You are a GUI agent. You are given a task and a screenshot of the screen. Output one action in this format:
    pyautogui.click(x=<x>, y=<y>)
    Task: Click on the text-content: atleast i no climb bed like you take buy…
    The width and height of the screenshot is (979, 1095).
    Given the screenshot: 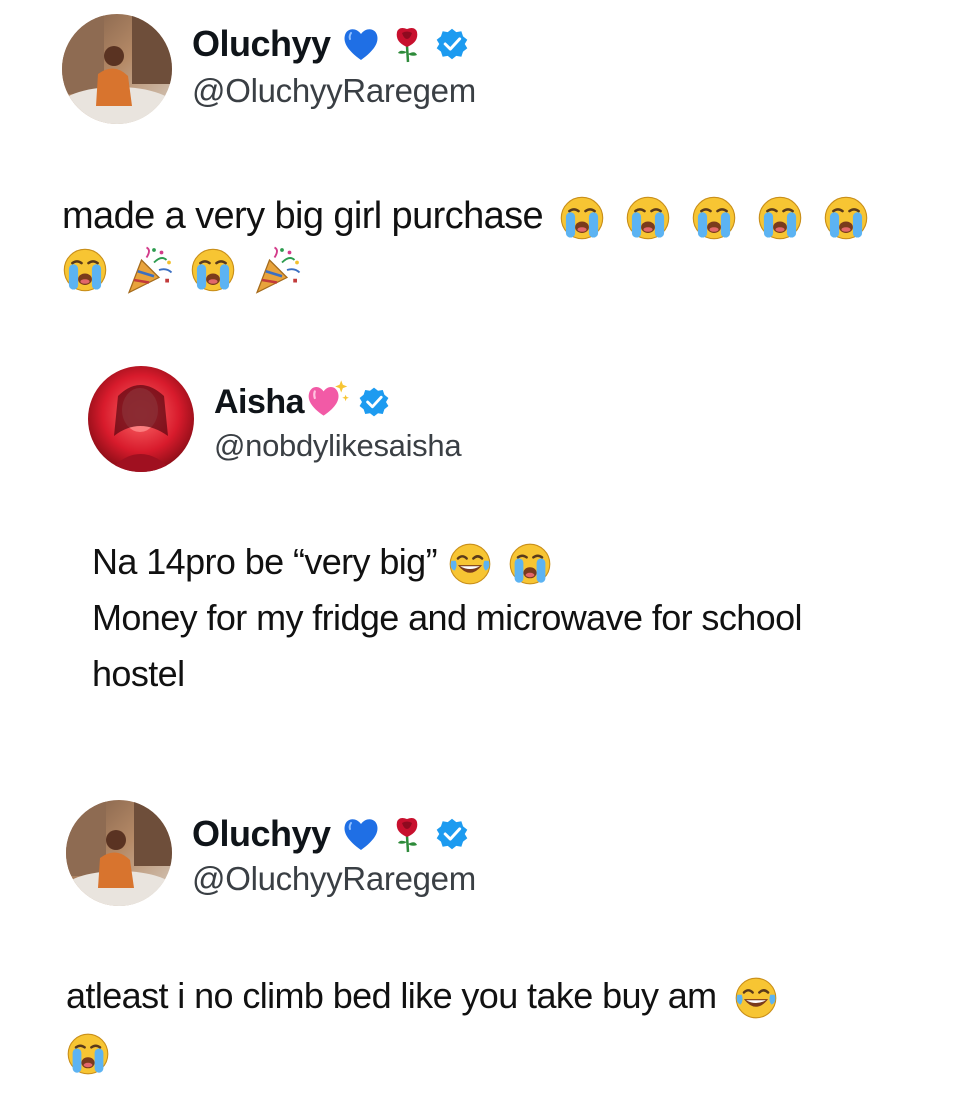 What is the action you would take?
    pyautogui.click(x=391, y=995)
    